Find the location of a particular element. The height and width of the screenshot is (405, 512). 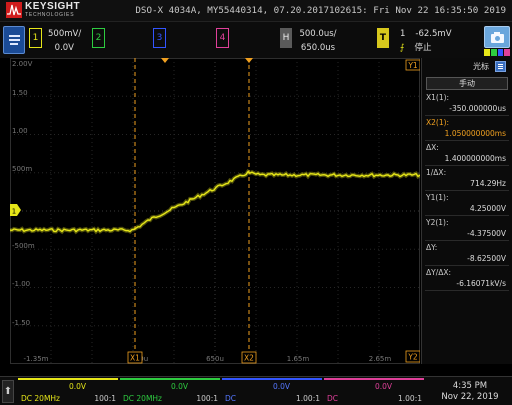

clock: 4:35 PM Nov 22, 2019 is located at coordinates (470, 392).